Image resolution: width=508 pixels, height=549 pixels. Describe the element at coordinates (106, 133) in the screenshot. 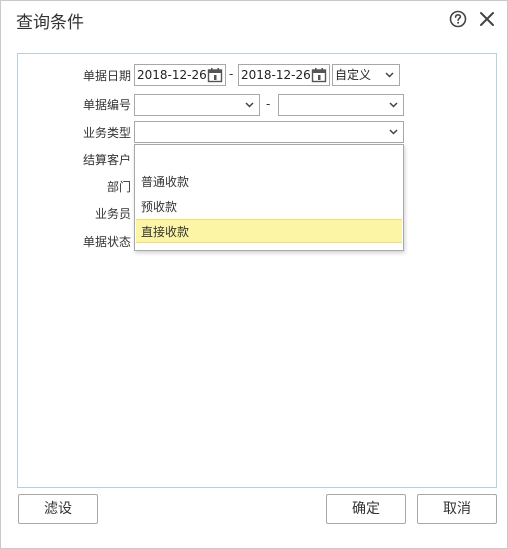

I see `biz-type-label: 业务类型` at that location.